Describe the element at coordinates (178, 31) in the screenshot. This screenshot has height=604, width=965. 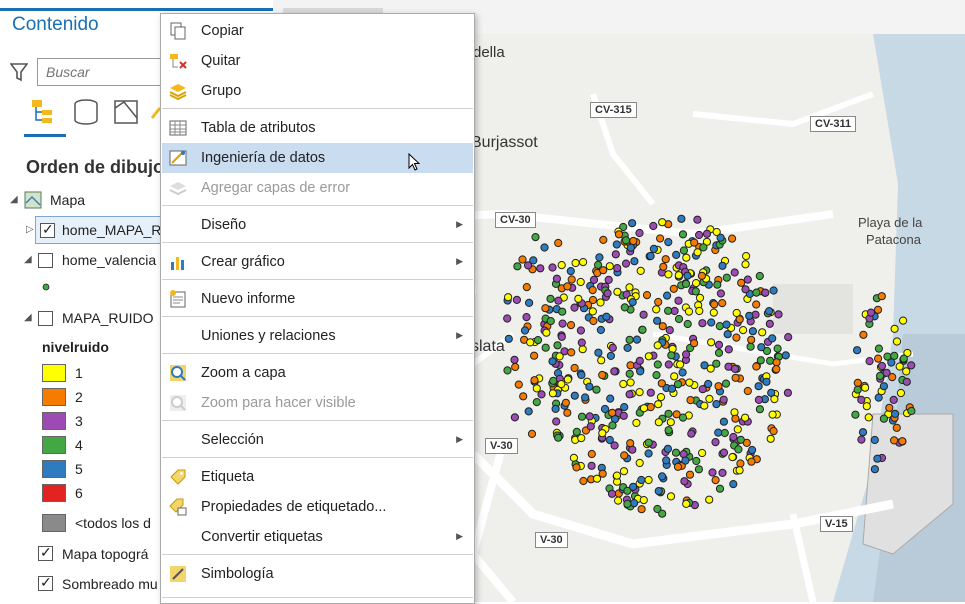
I see `copy-icon` at that location.